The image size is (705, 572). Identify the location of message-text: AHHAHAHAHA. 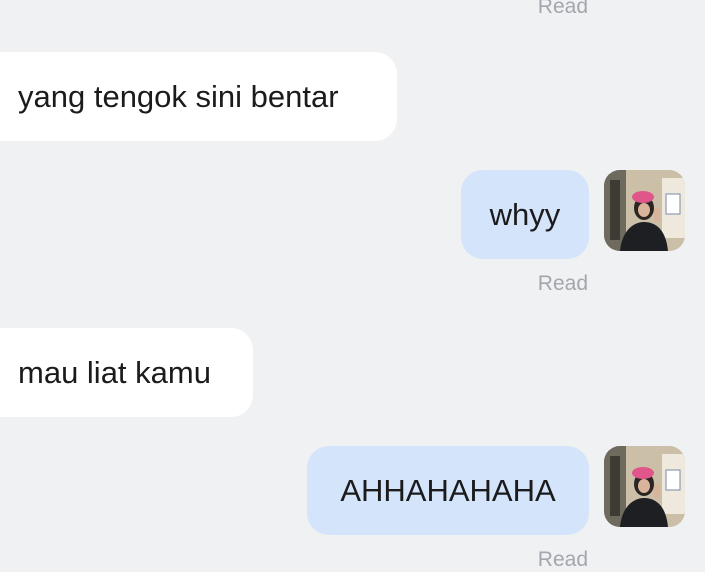
(448, 490).